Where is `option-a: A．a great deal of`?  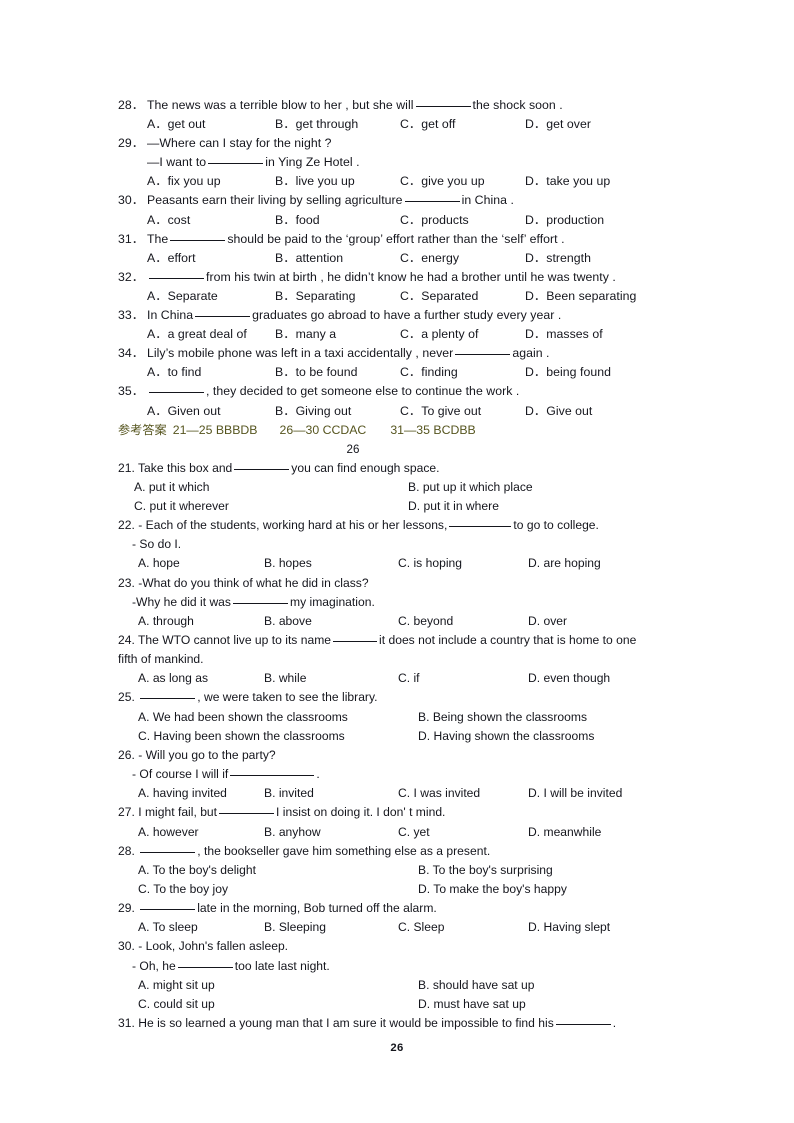 option-a: A．a great deal of is located at coordinates (197, 334).